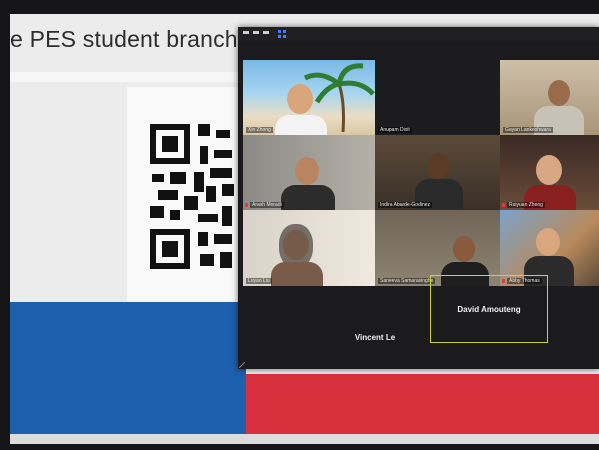 The width and height of the screenshot is (599, 450). Describe the element at coordinates (437, 97) in the screenshot. I see `video-tile: Anupam Dixit` at that location.